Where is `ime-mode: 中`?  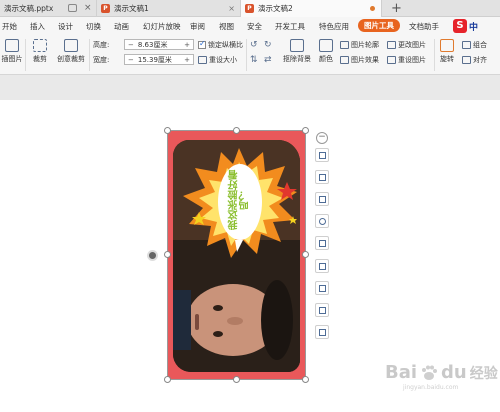
ime-mode: 中 is located at coordinates (474, 27).